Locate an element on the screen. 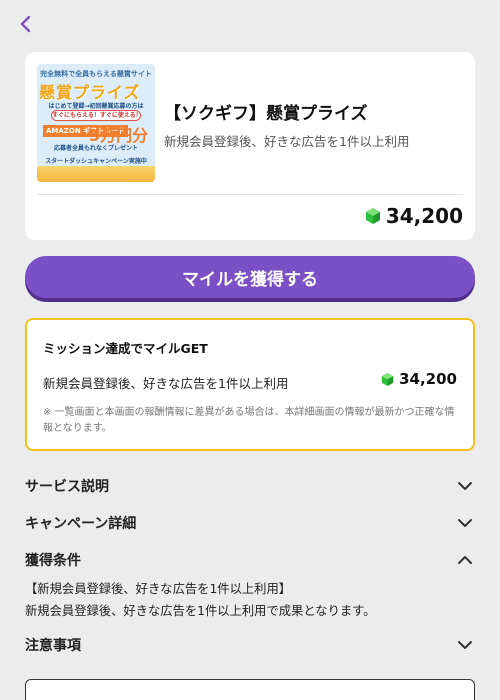 The height and width of the screenshot is (700, 500). mission-description: 新規会員登録後、好きな広告を1件以上利用 is located at coordinates (166, 383).